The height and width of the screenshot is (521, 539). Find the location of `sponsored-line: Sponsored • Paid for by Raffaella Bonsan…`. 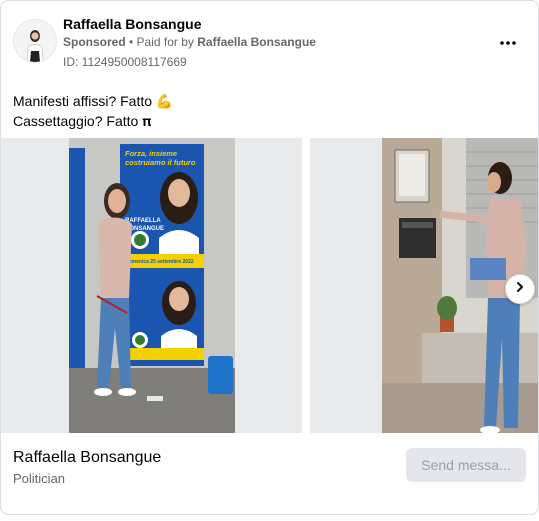

sponsored-line: Sponsored • Paid for by Raffaella Bonsan… is located at coordinates (189, 42).